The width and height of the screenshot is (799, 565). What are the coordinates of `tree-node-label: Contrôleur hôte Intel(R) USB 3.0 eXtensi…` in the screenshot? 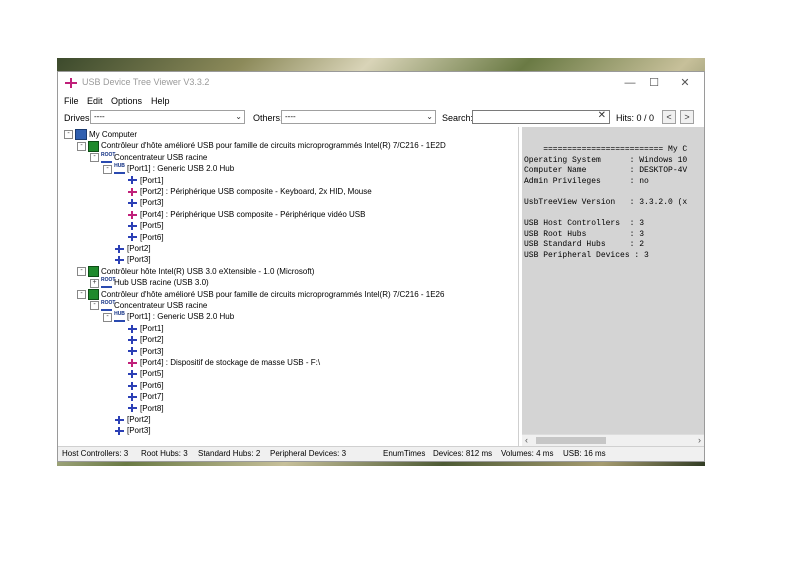 It's located at (208, 271).